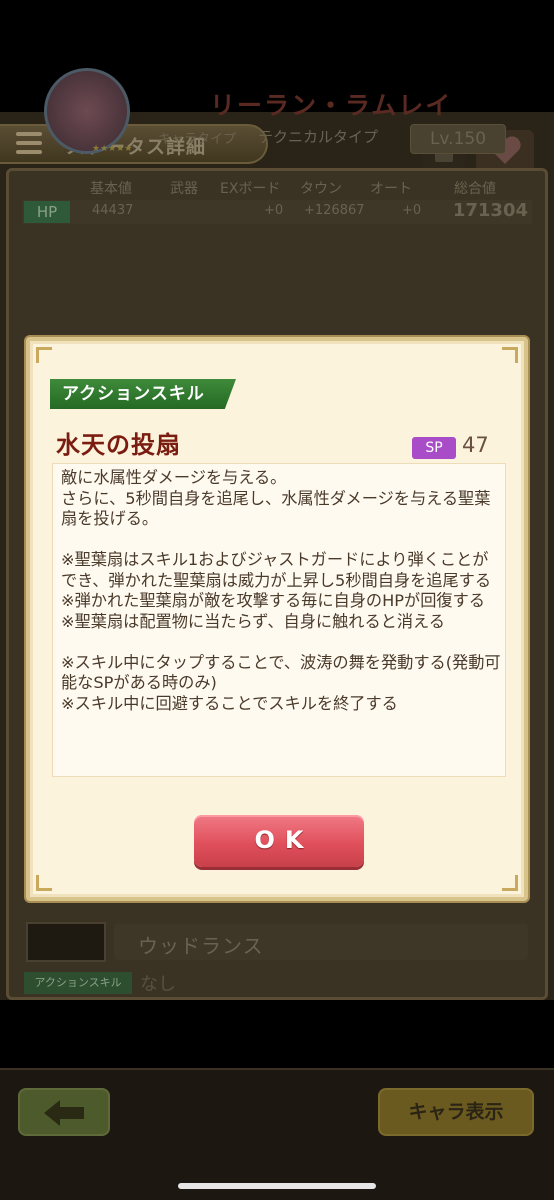  I want to click on action-skill-tag: アクションスキル, so click(143, 394).